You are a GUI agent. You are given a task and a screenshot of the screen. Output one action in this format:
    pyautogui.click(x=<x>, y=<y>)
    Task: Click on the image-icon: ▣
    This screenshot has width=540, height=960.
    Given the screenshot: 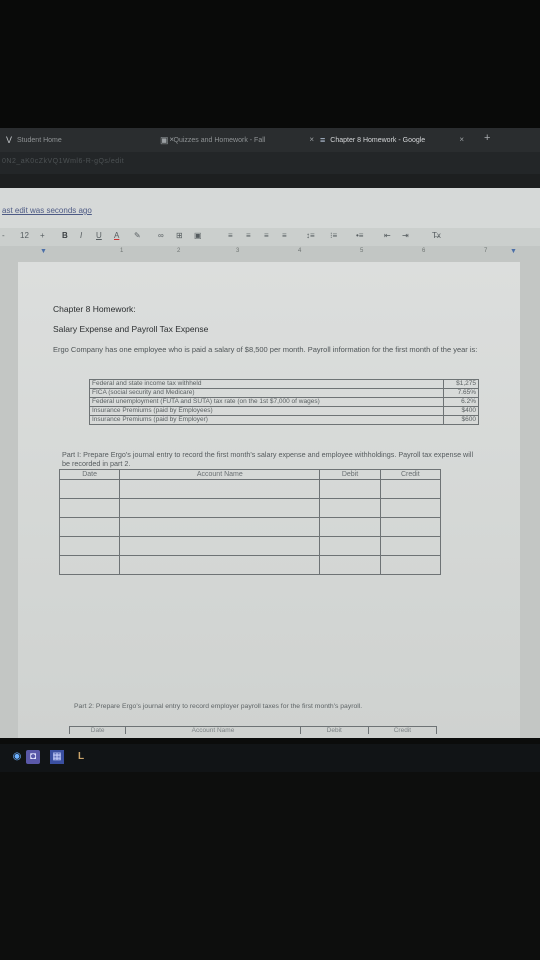 What is the action you would take?
    pyautogui.click(x=198, y=235)
    